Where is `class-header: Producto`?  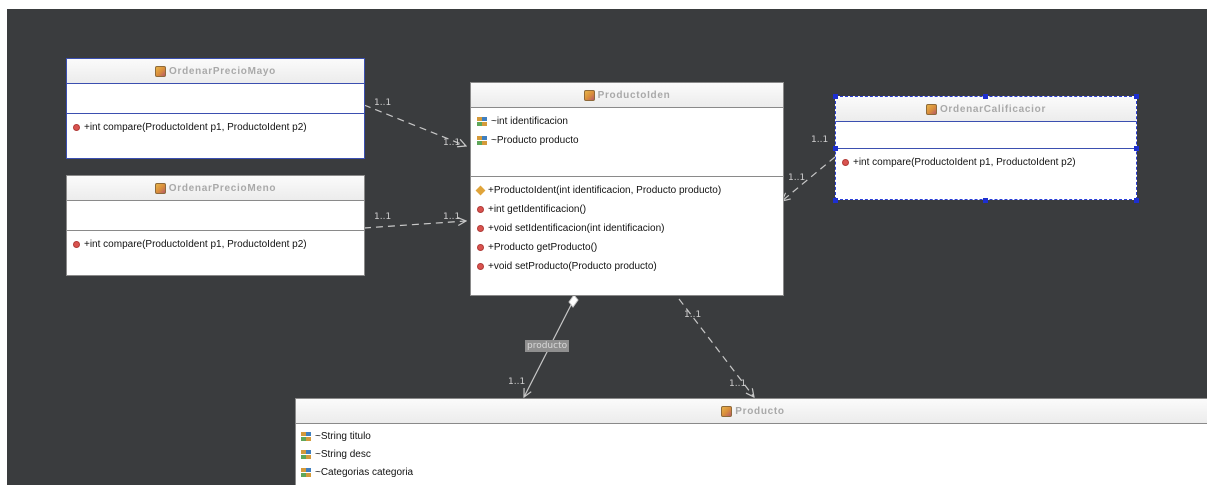 class-header: Producto is located at coordinates (751, 411).